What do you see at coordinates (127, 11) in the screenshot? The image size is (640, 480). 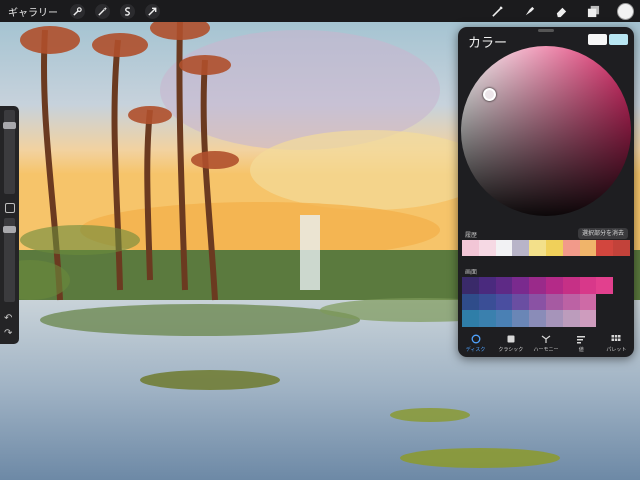 I see `selection-icon` at bounding box center [127, 11].